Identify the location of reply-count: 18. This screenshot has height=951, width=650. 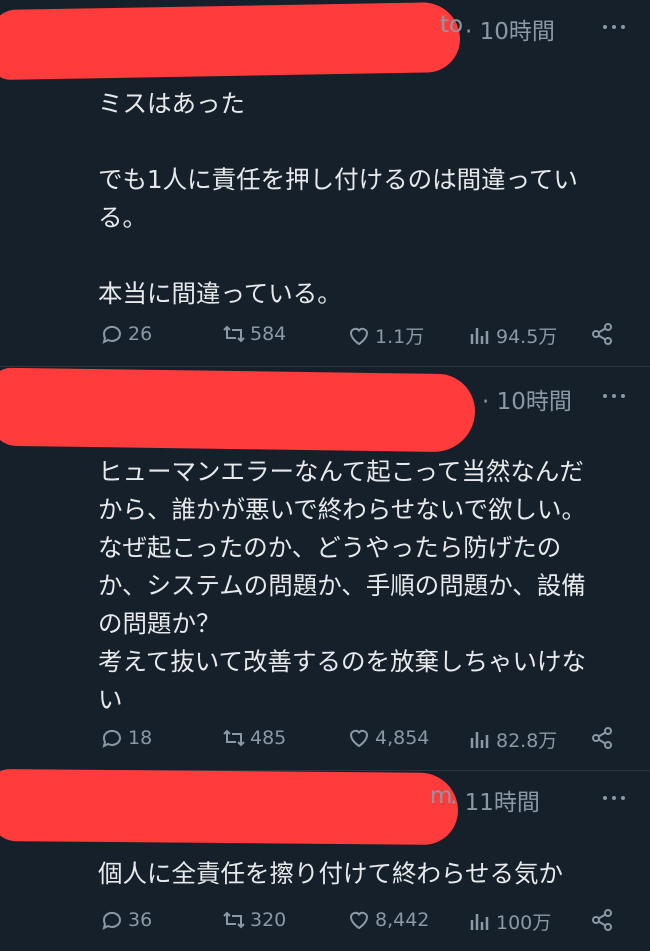
(140, 738).